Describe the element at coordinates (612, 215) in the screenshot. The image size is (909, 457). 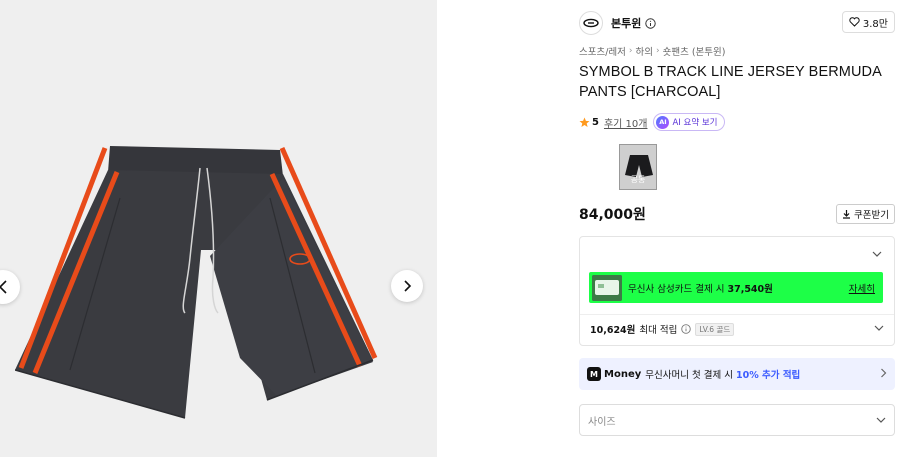
I see `price: 84,000원` at that location.